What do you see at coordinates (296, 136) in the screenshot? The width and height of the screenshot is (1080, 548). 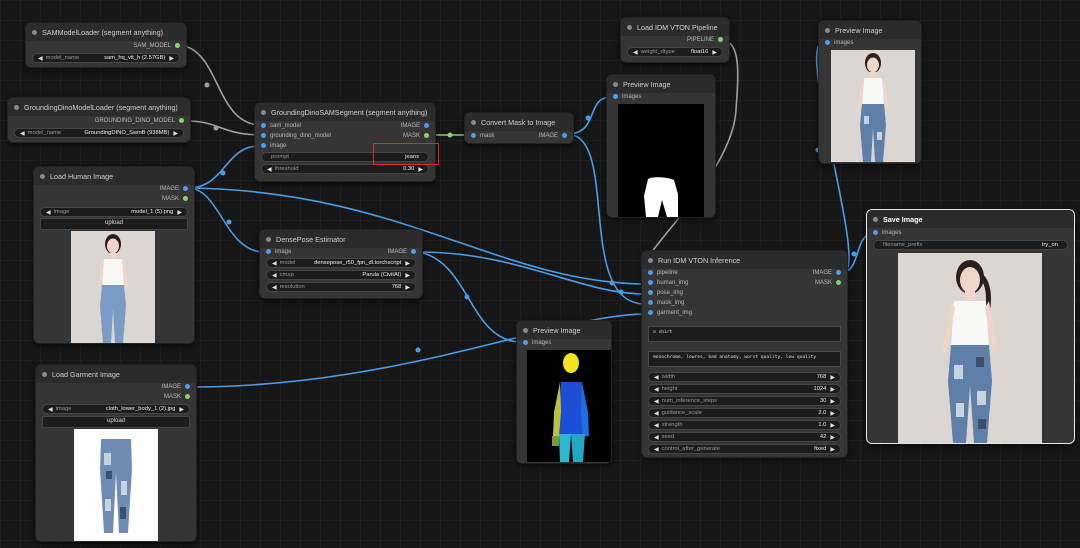 I see `input-grounding-dino-model: grounding_dino_model` at bounding box center [296, 136].